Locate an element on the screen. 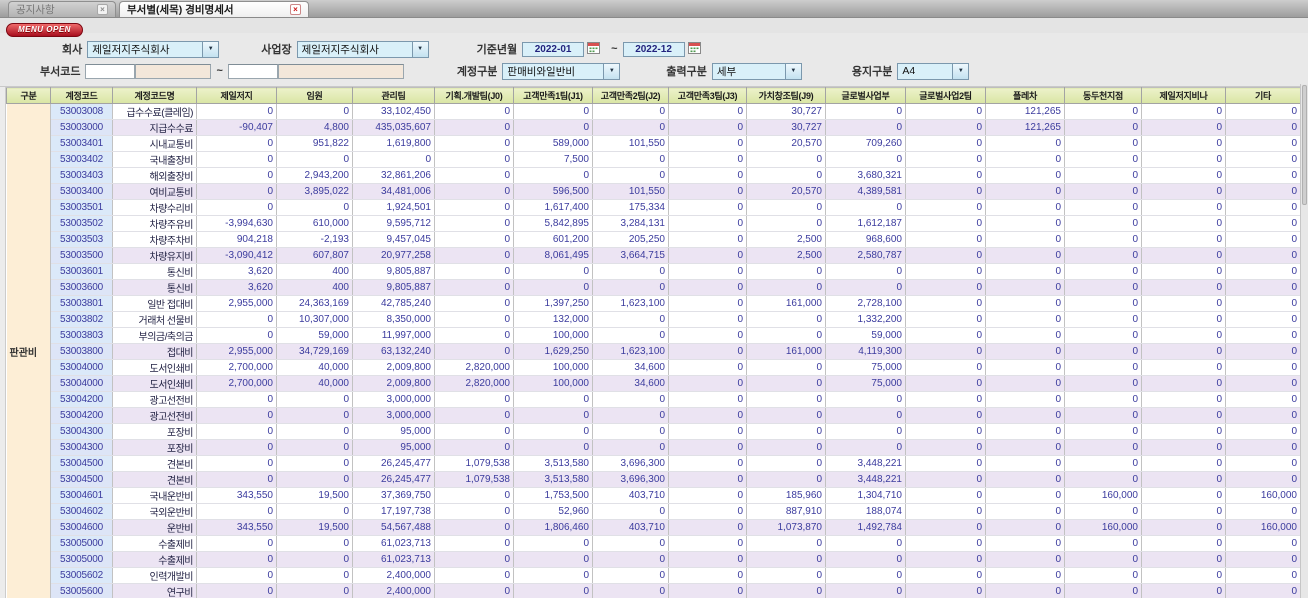  cell-value: 2,955,000 is located at coordinates (236, 351).